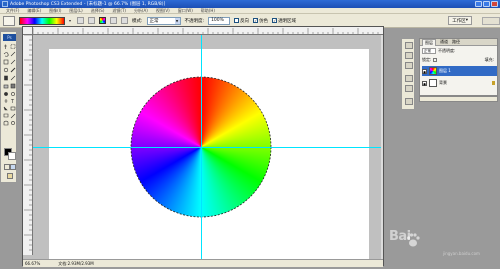 This screenshot has width=500, height=269. What do you see at coordinates (409, 55) in the screenshot?
I see `histogram-panel-icon` at bounding box center [409, 55].